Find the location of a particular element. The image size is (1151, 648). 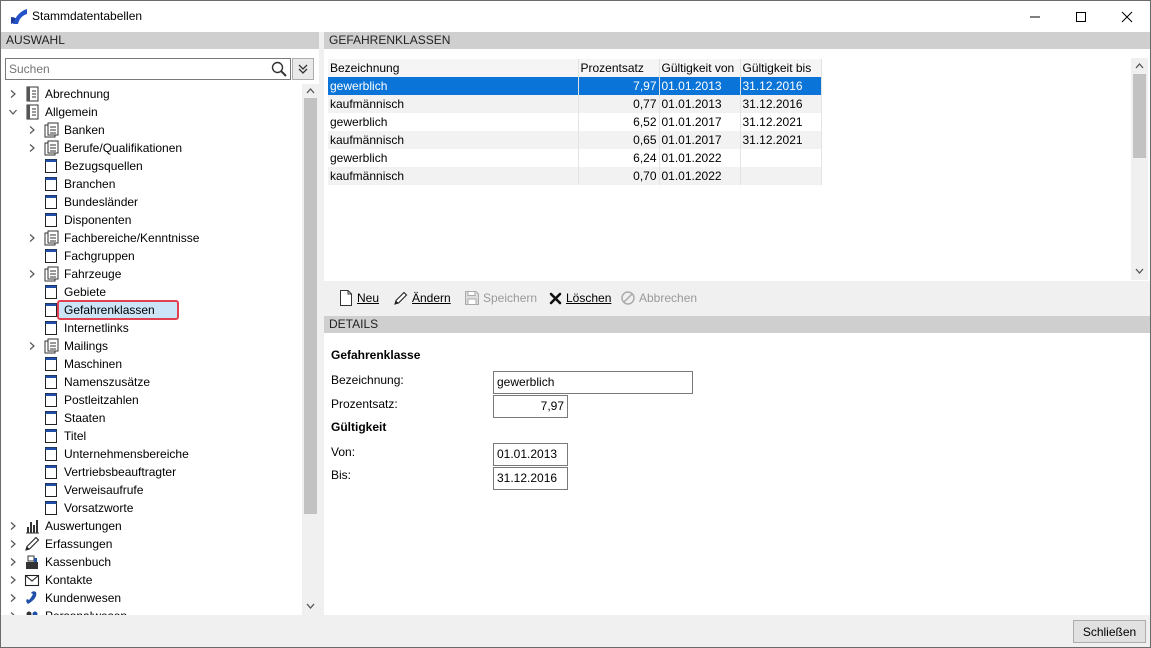

chevron-down-icon is located at coordinates (13, 112).